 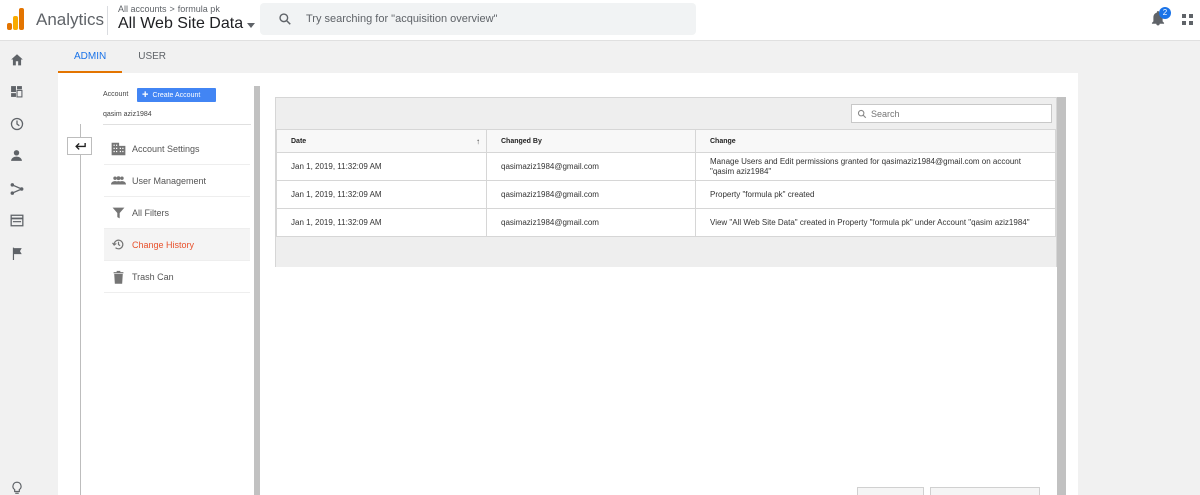 I want to click on sidebar-scrollbar, so click(x=257, y=290).